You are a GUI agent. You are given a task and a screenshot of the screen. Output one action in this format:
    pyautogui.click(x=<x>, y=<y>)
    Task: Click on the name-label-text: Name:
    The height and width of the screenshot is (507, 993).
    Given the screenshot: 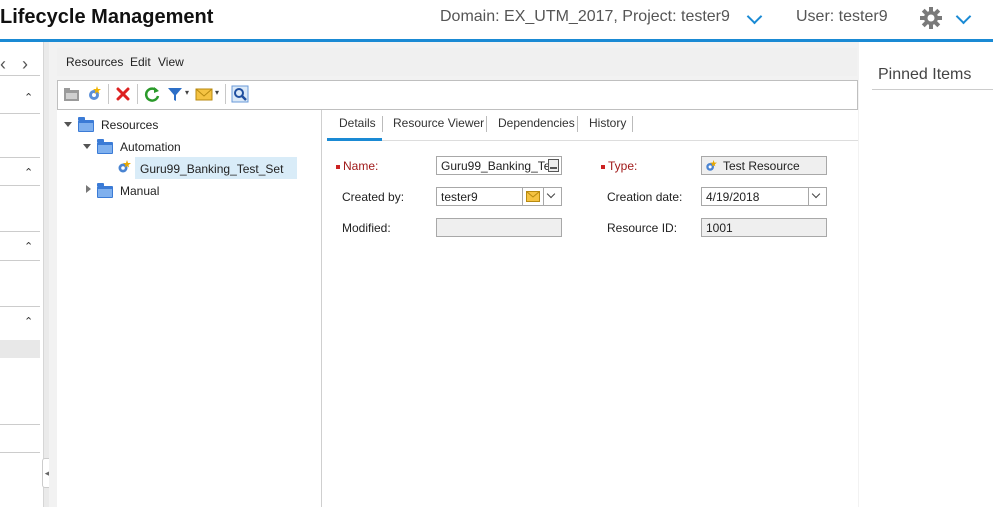 What is the action you would take?
    pyautogui.click(x=361, y=166)
    